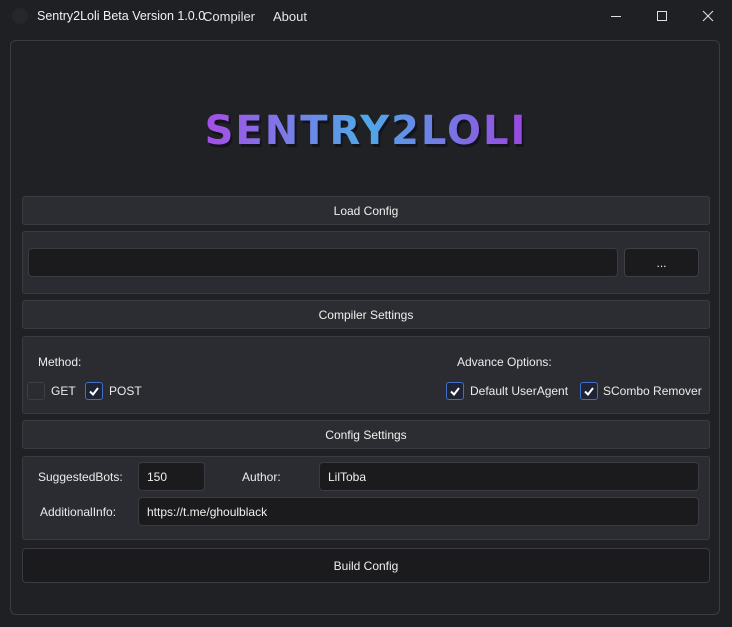  What do you see at coordinates (504, 362) in the screenshot?
I see `advance-options-label: Advance Options:` at bounding box center [504, 362].